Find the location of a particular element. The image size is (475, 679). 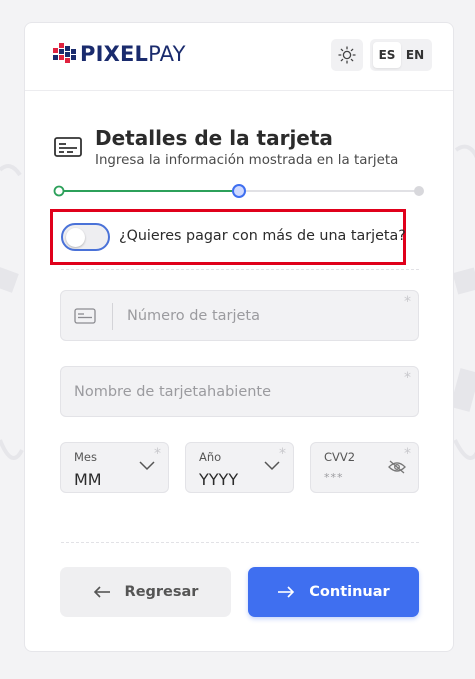

progress-stepper is located at coordinates (238, 191).